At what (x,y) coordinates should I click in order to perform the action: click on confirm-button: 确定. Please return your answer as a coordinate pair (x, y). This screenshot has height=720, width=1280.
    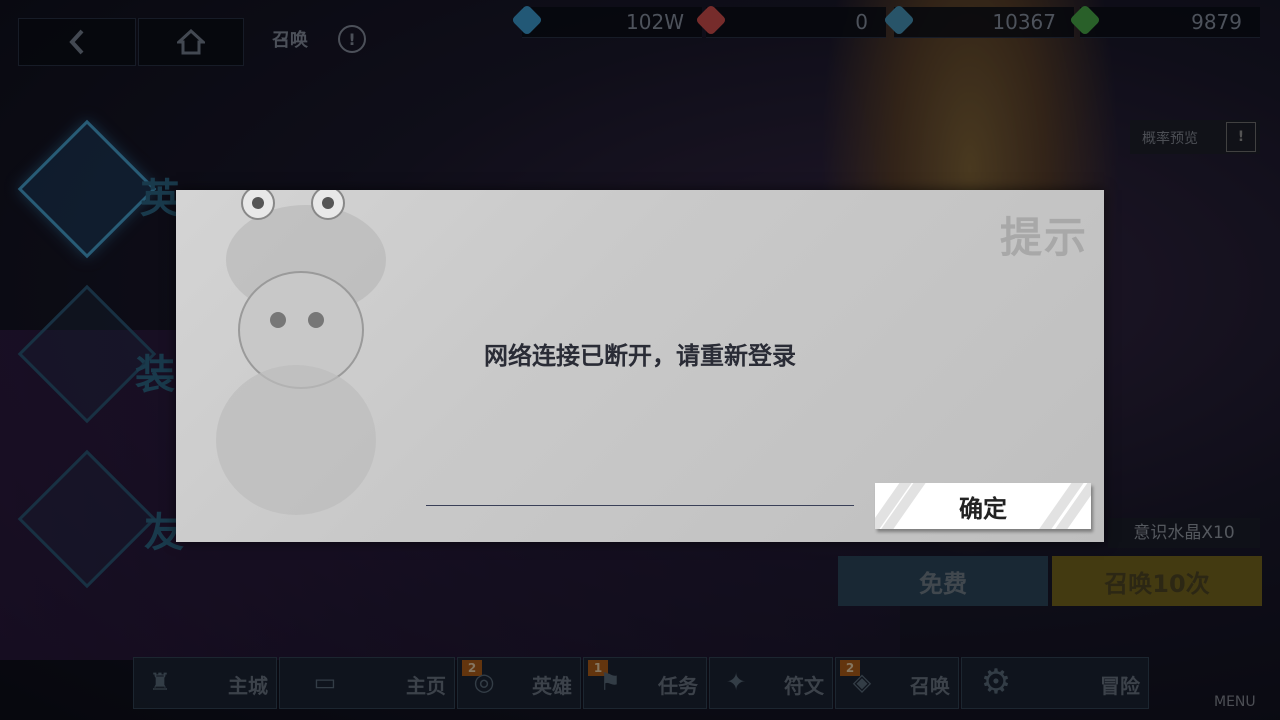
    Looking at the image, I should click on (983, 506).